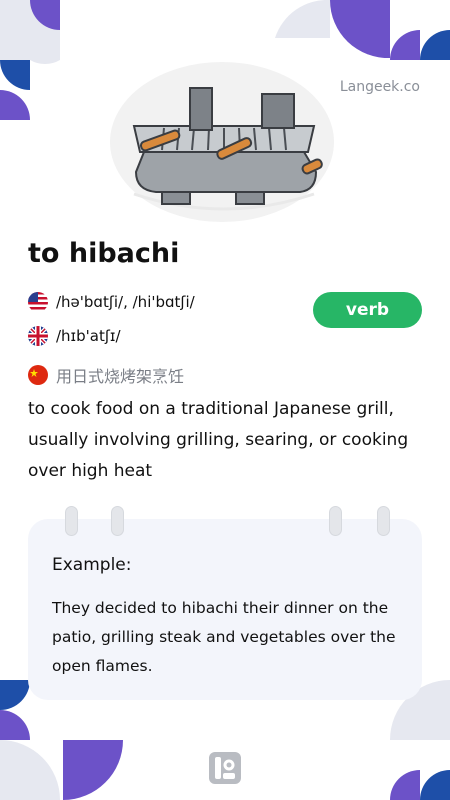 The image size is (450, 800). I want to click on example-label: Example:, so click(92, 565).